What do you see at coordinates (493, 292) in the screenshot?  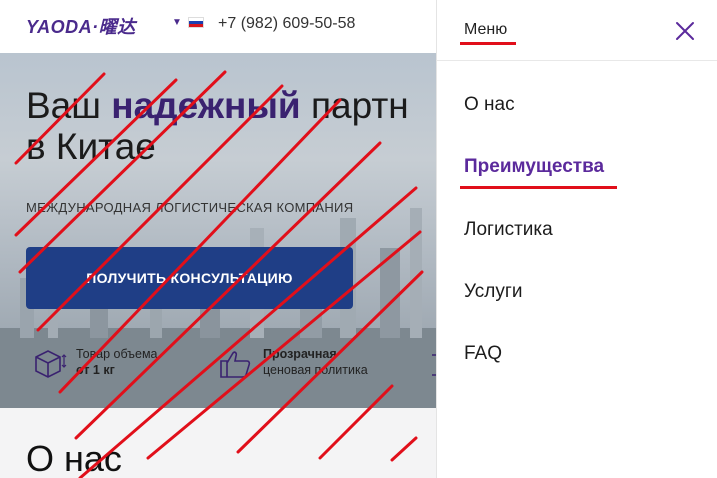 I see `menu-item-services: Услуги` at bounding box center [493, 292].